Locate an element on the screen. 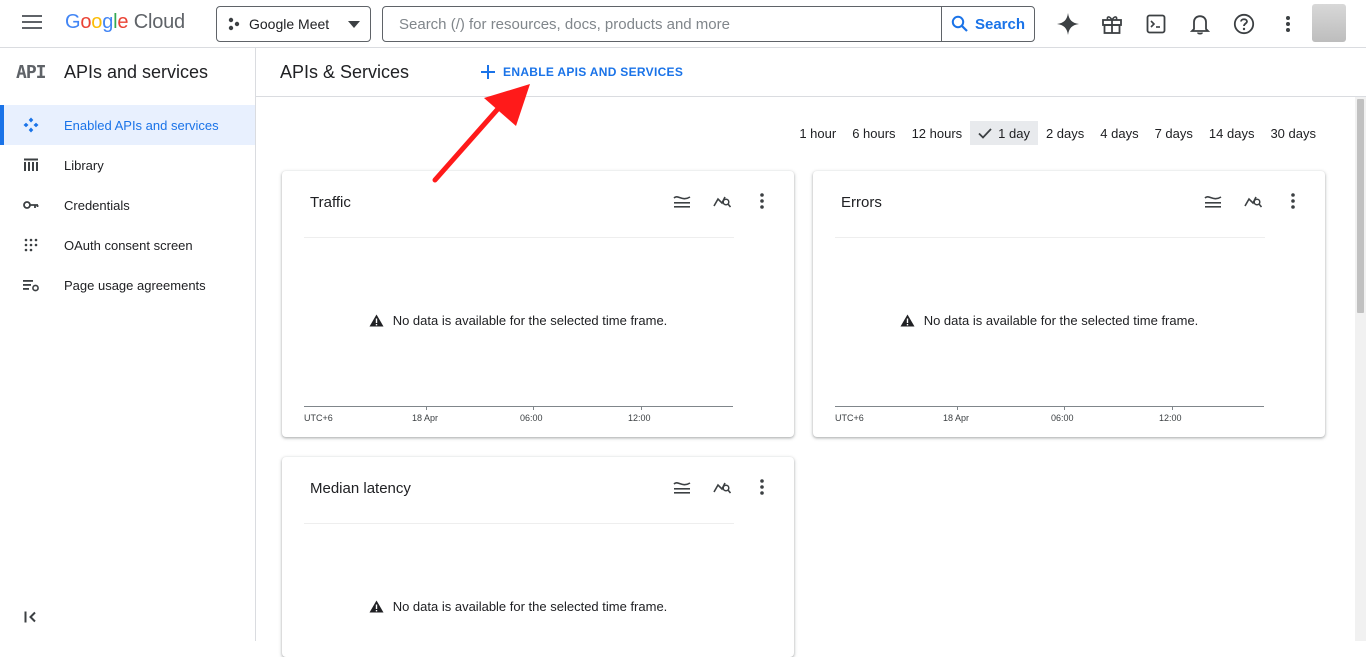 Image resolution: width=1366 pixels, height=657 pixels. gemini-icon is located at coordinates (1068, 24).